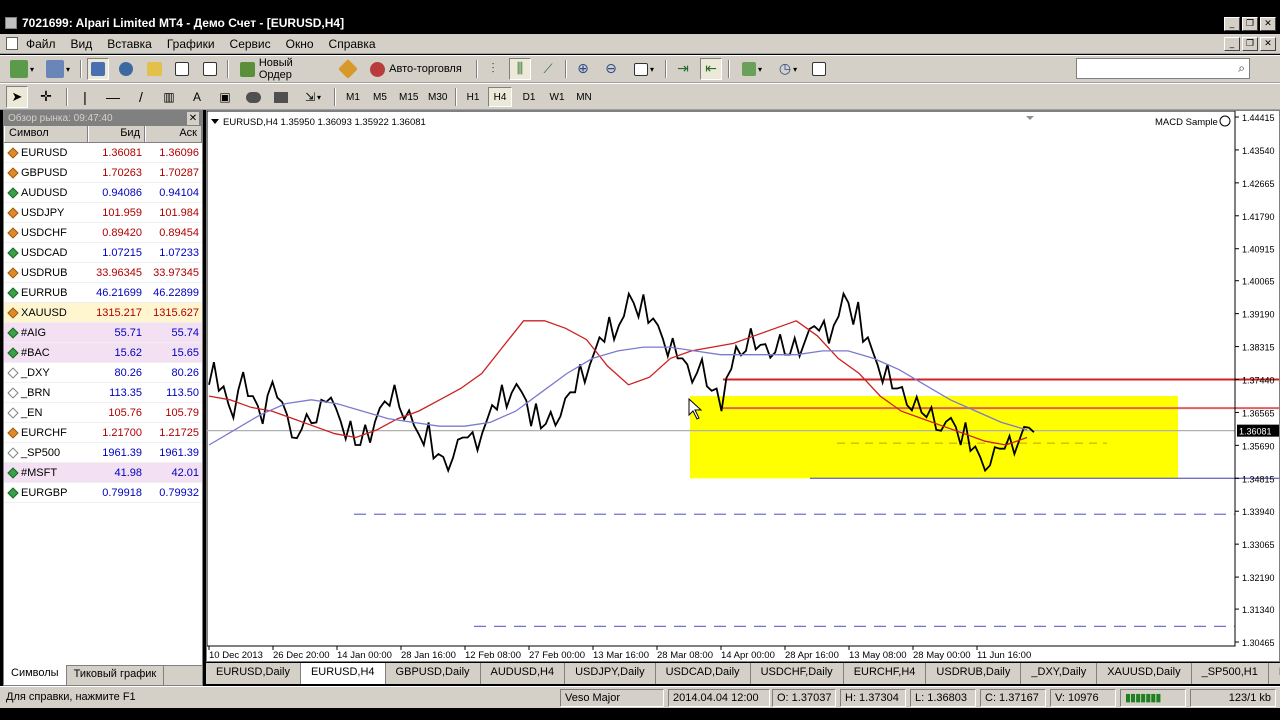 The image size is (1280, 720). What do you see at coordinates (197, 97) in the screenshot?
I see `text-tool: A` at bounding box center [197, 97].